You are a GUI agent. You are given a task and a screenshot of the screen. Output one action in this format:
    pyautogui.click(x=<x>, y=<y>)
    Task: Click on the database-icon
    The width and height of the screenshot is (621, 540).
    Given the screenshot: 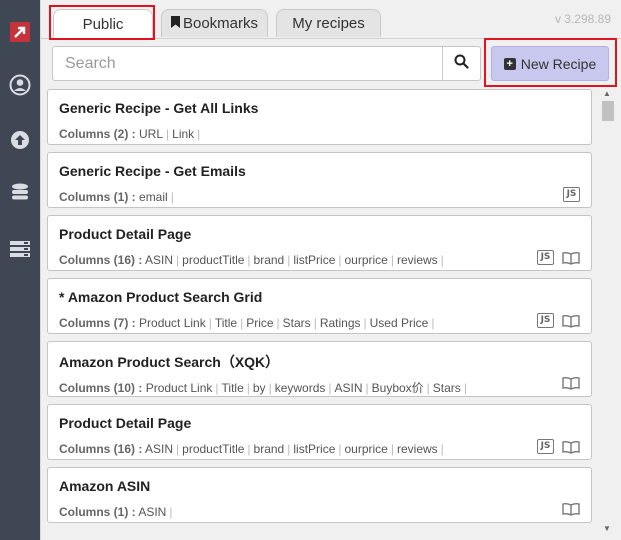 What is the action you would take?
    pyautogui.click(x=20, y=193)
    